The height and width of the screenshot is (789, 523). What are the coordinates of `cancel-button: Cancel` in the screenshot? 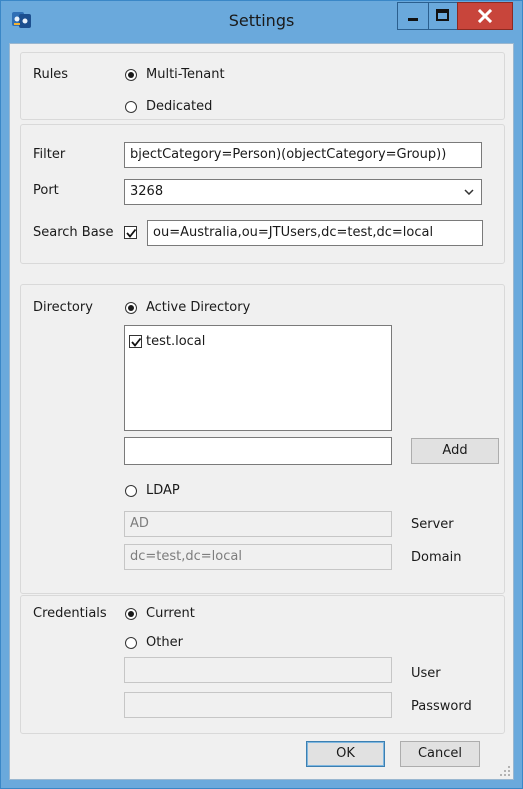 It's located at (440, 754).